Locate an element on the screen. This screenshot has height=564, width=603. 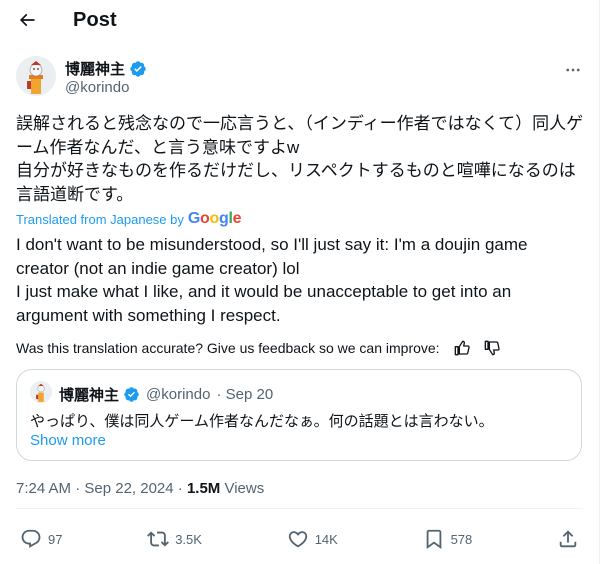
google-logo: Google is located at coordinates (214, 218).